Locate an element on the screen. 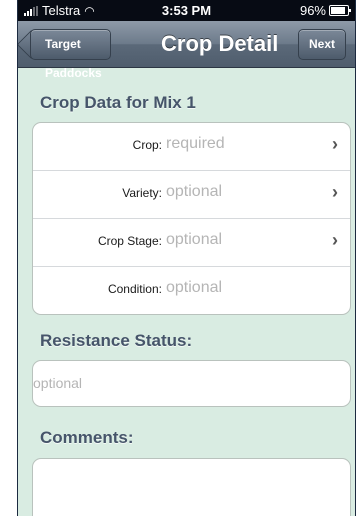  crop-label: Crop: is located at coordinates (147, 145).